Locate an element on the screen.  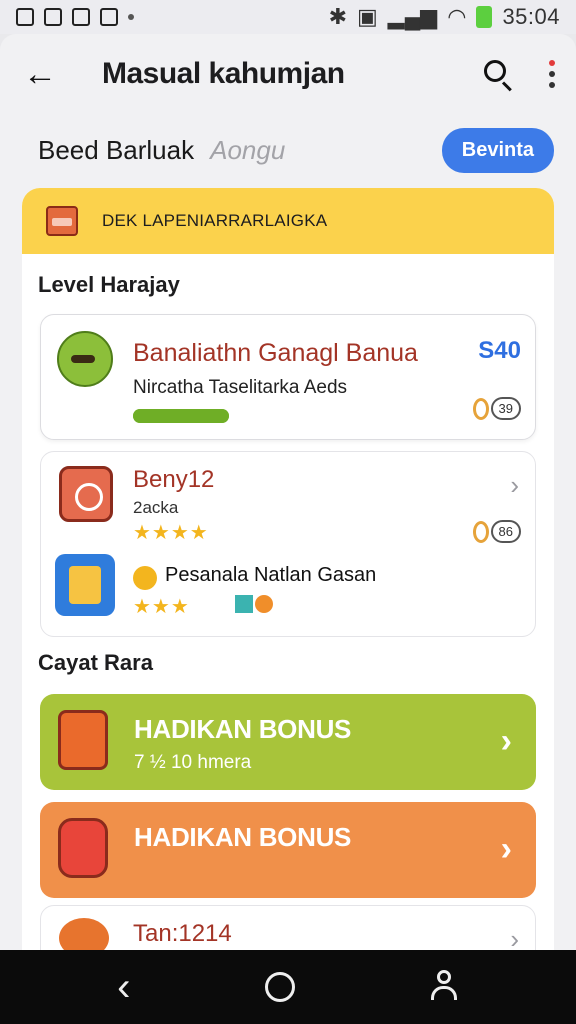
system-nav-bar: ‹ is located at coordinates (288, 987).